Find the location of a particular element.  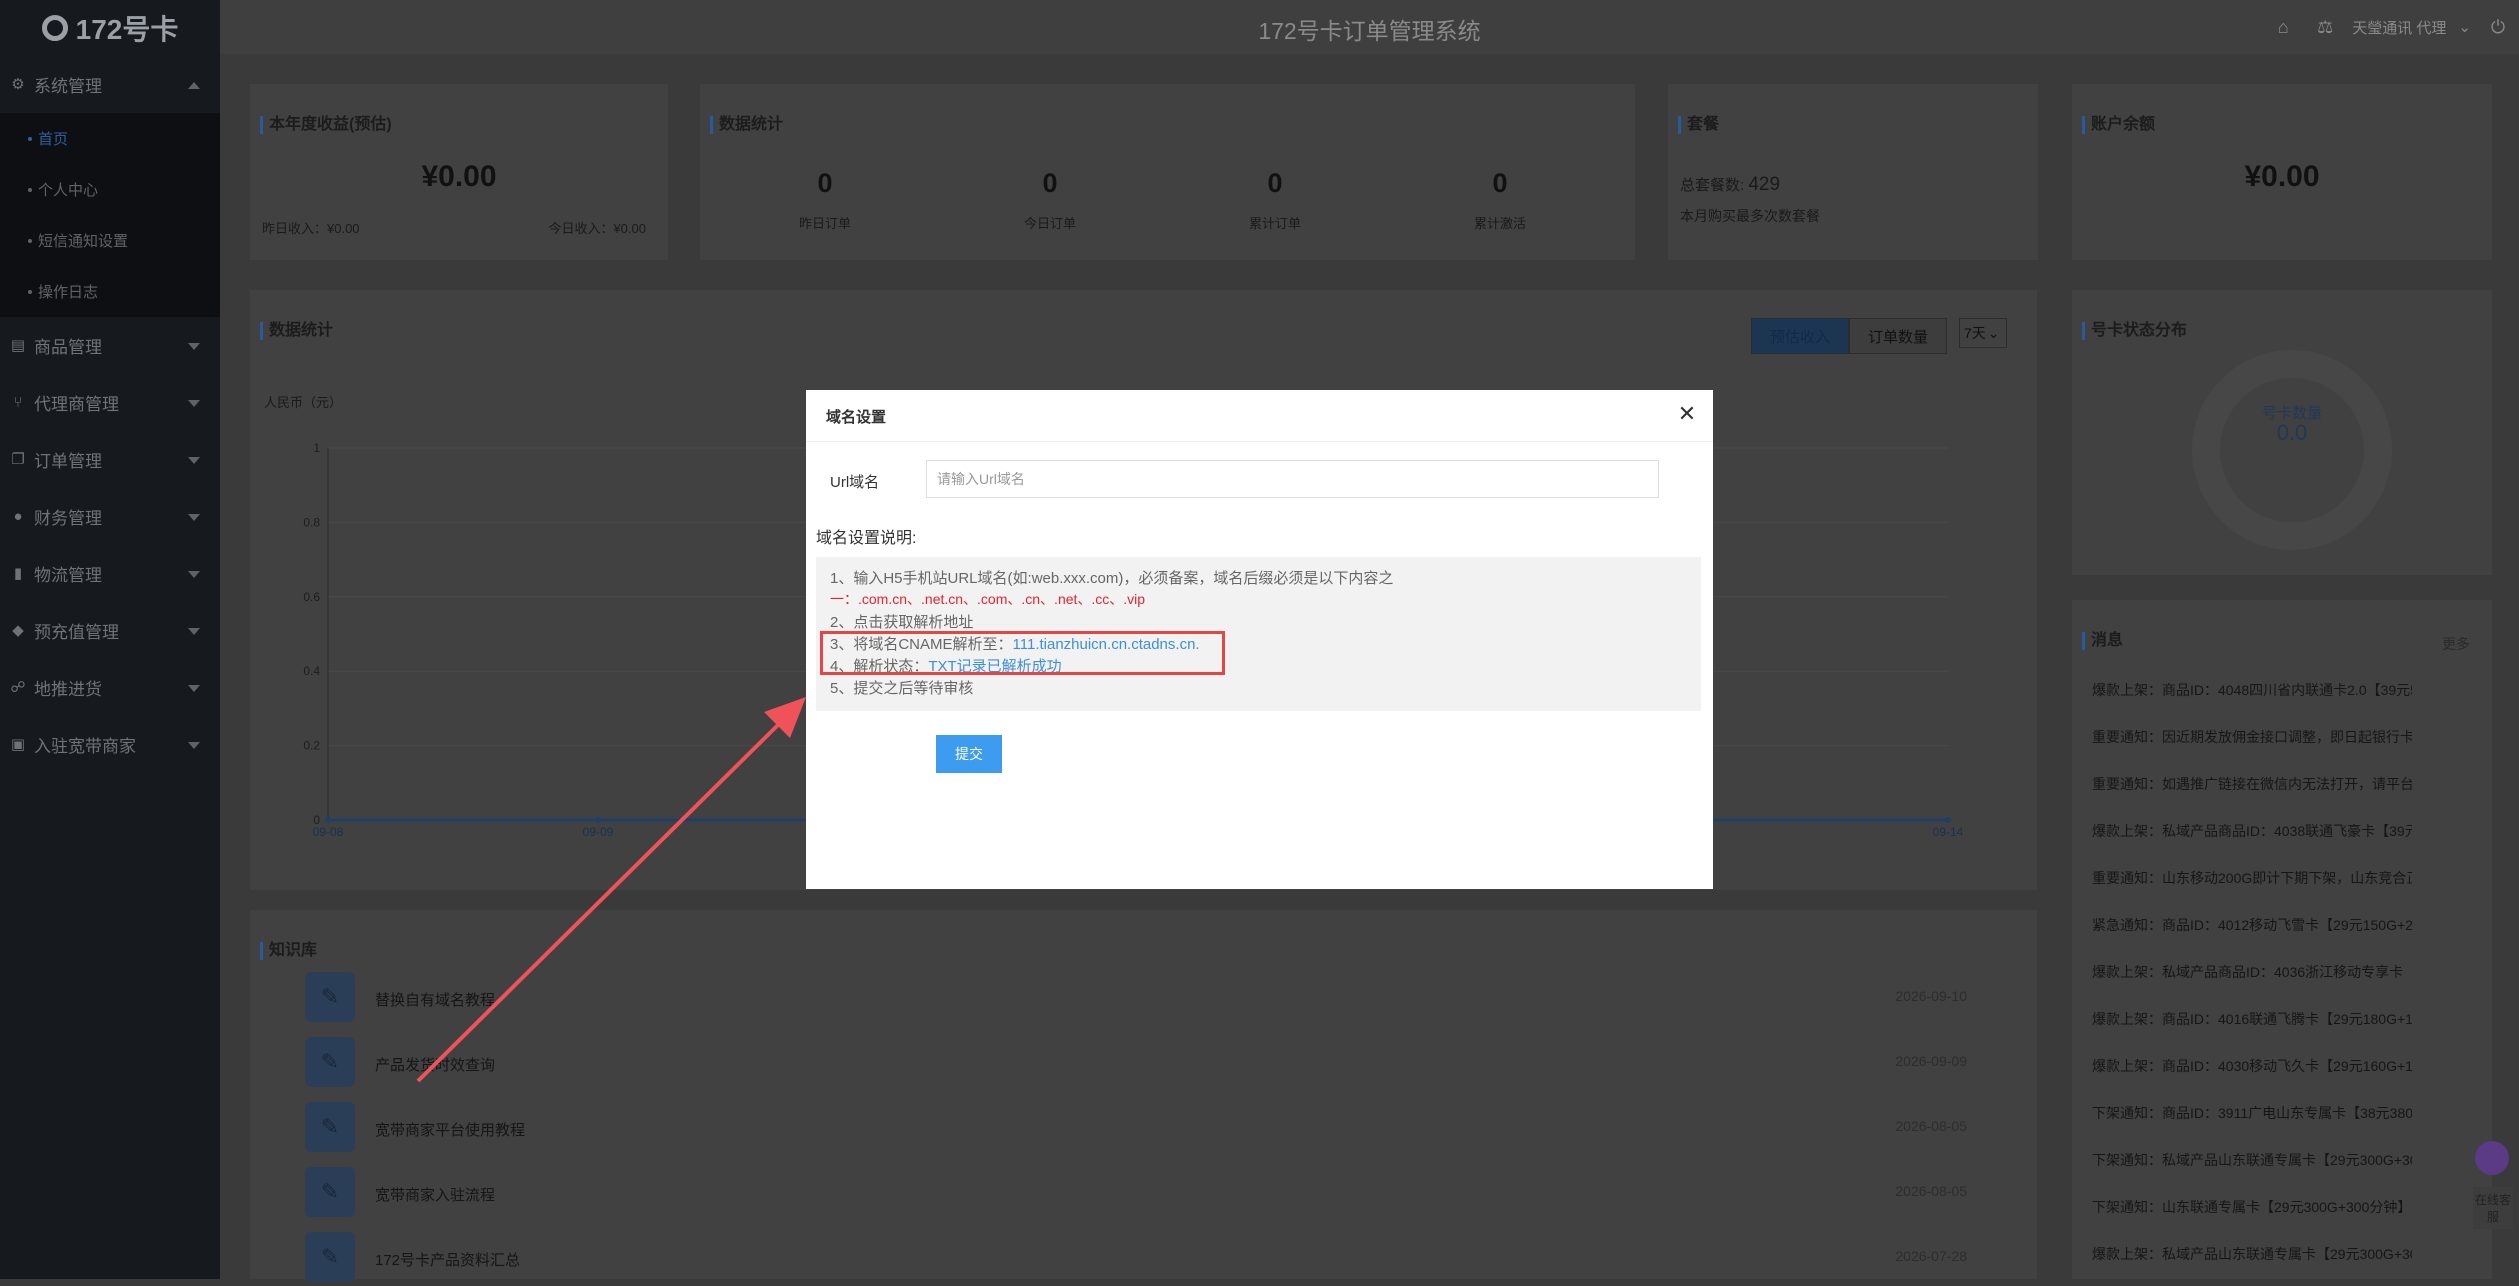

instruction-step-1-suffixes: 一：.com.cn、.net.cn、.com、.cn、.net、.cc、.vip is located at coordinates (987, 599).